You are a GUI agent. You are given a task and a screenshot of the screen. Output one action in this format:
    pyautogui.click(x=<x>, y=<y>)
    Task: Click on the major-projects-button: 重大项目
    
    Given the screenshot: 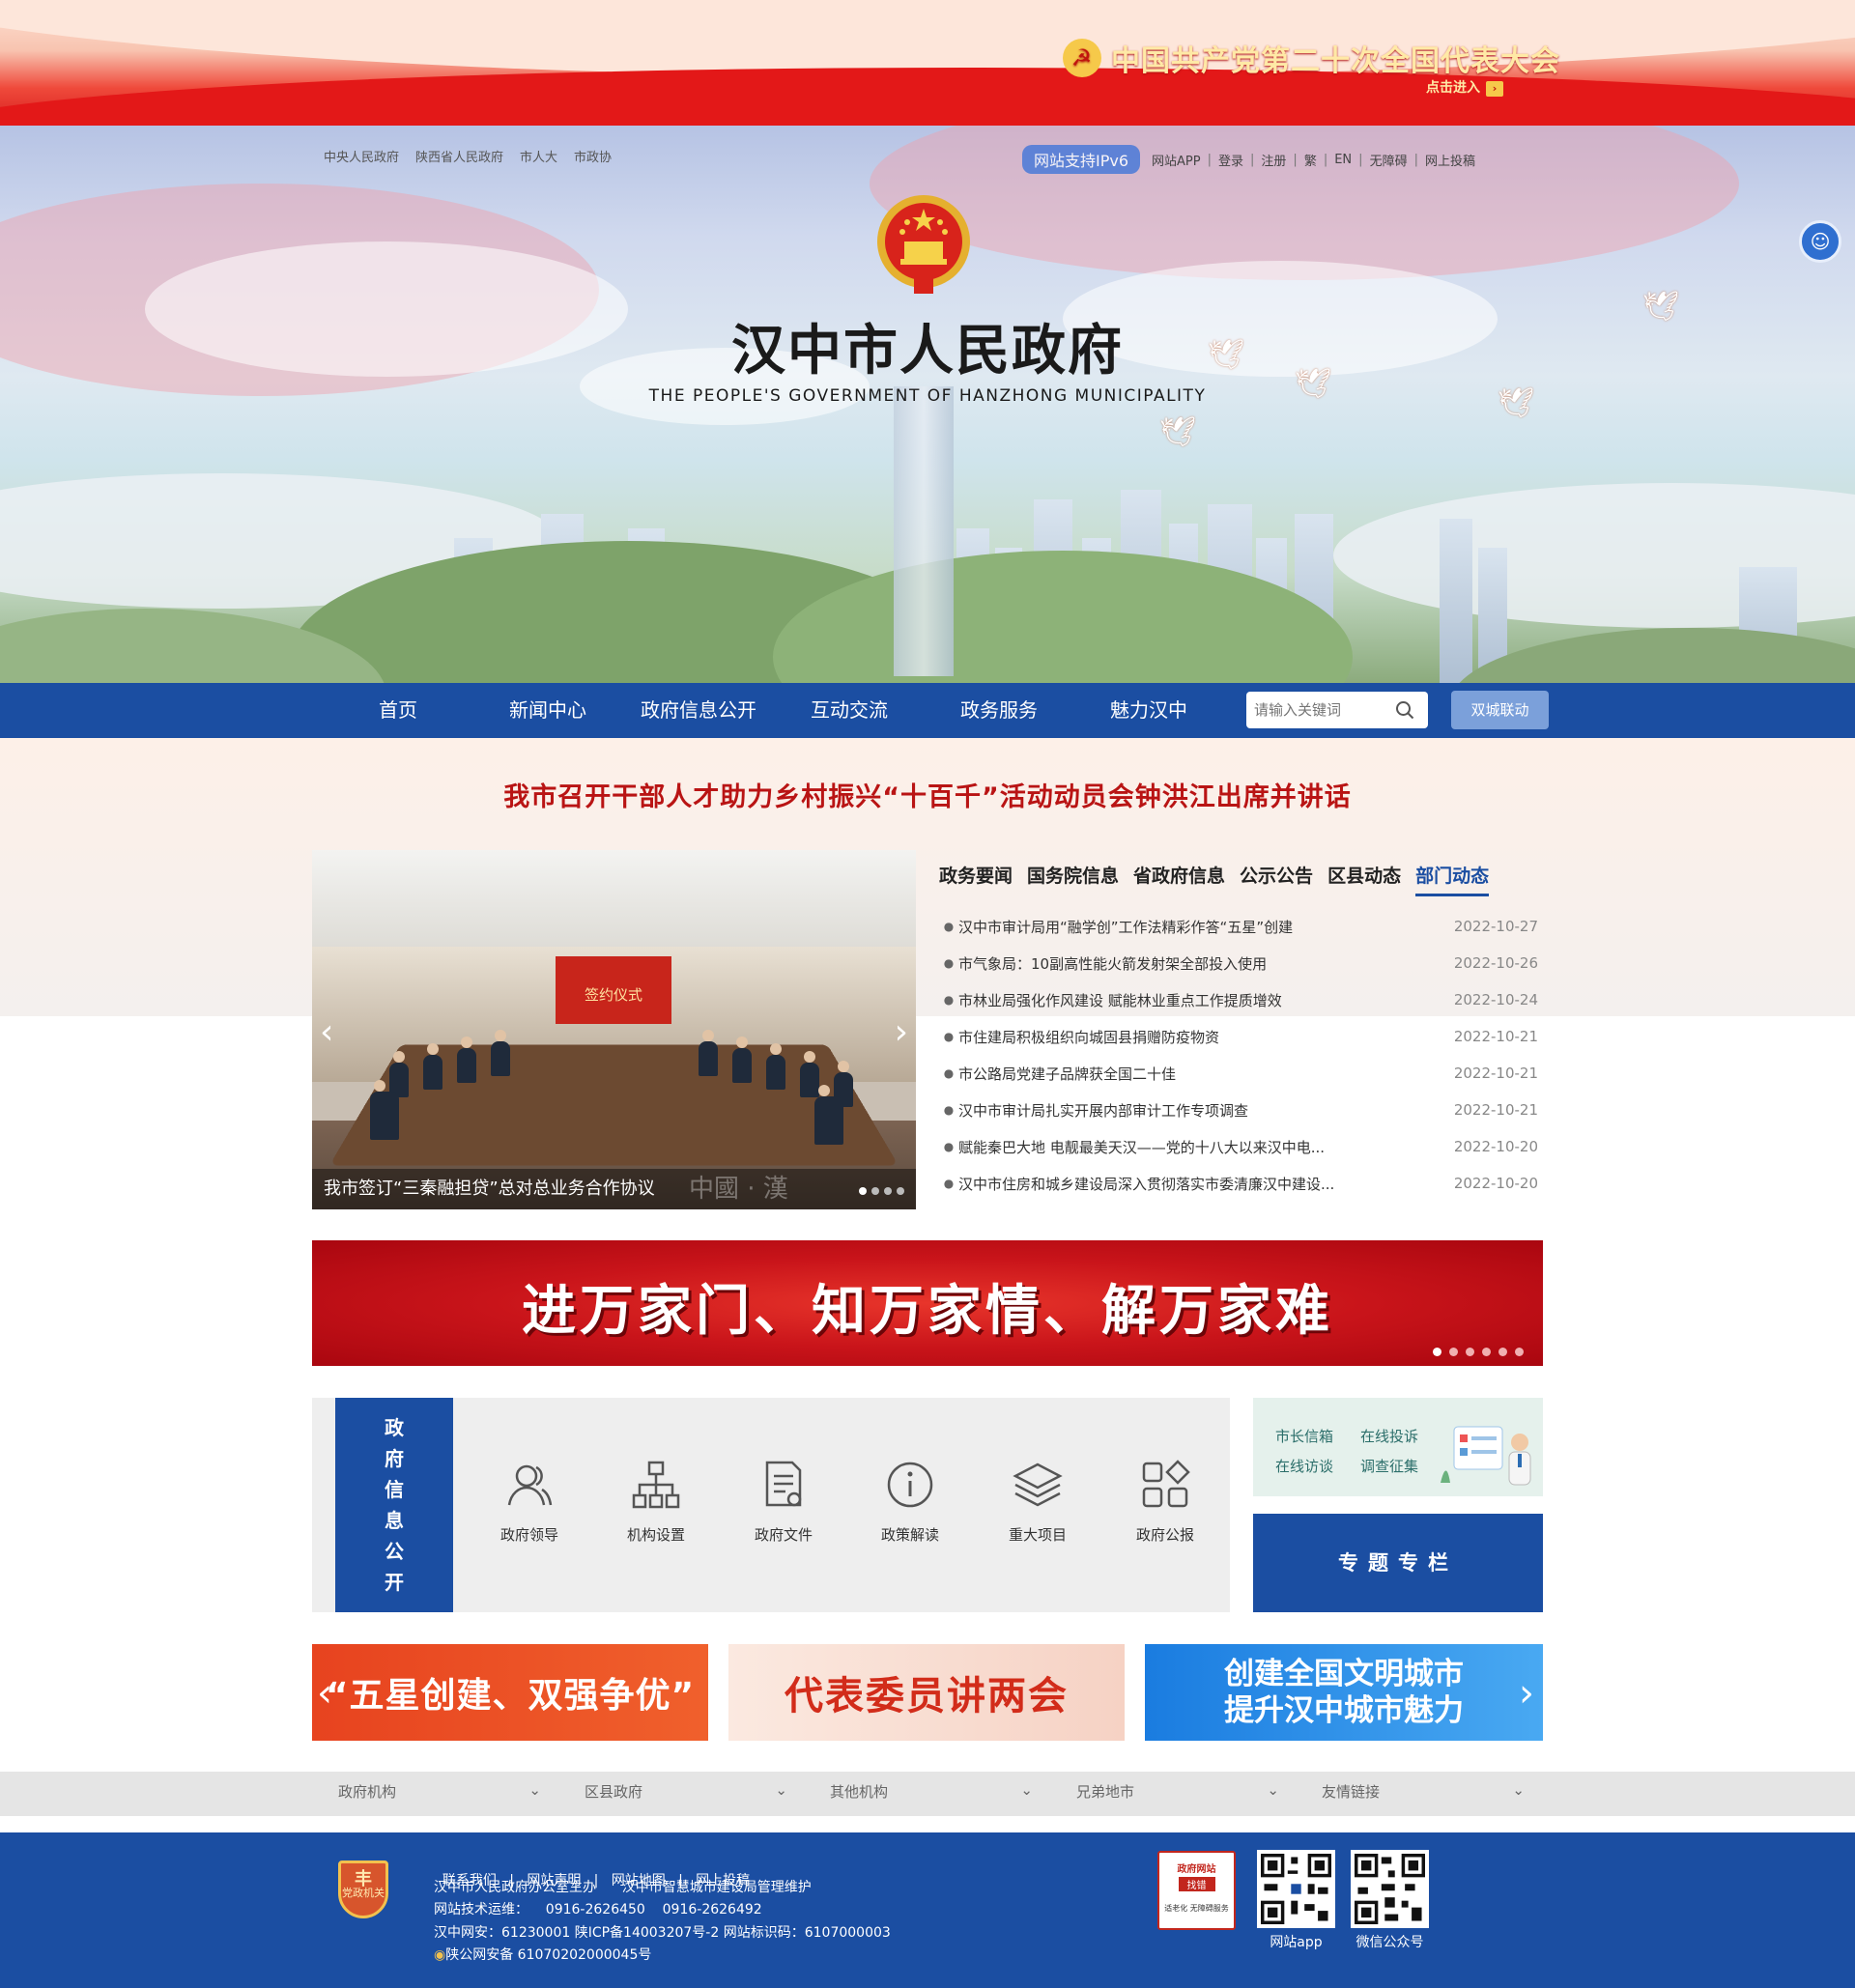 What is the action you would take?
    pyautogui.click(x=1038, y=1502)
    